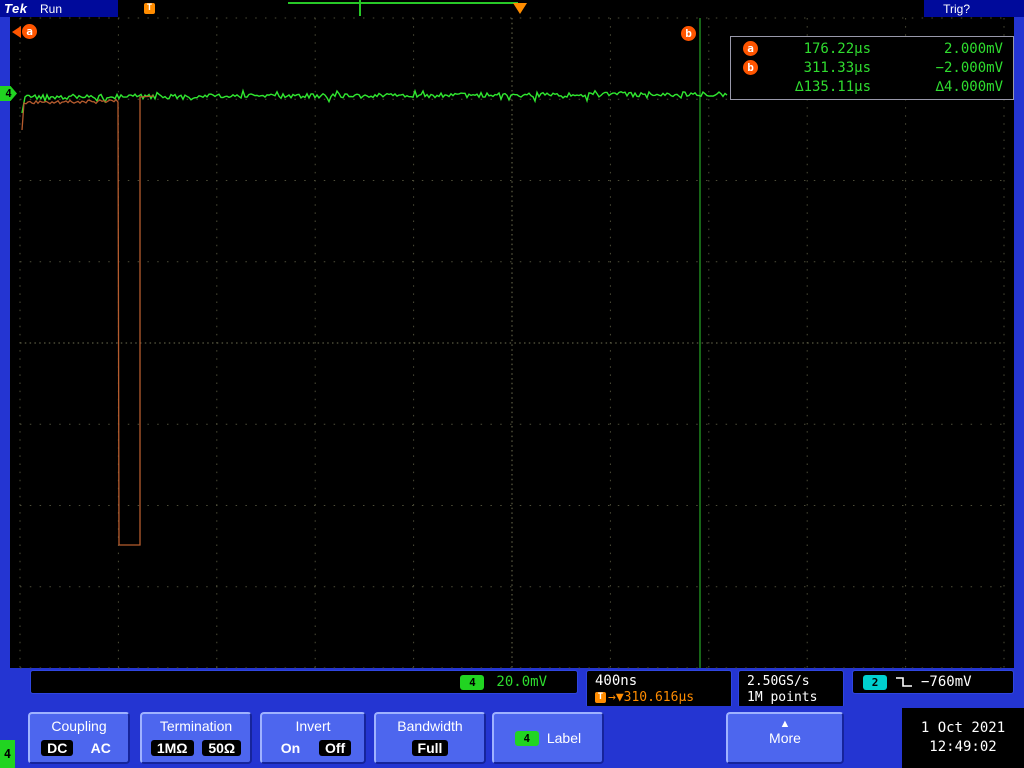 This screenshot has width=1024, height=768. I want to click on invert-button: Invert On Off, so click(313, 738).